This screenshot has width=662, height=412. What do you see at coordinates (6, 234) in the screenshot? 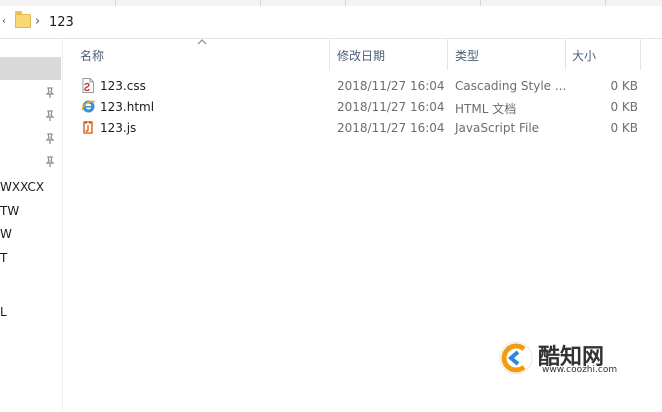
I see `nav-item-label: W` at bounding box center [6, 234].